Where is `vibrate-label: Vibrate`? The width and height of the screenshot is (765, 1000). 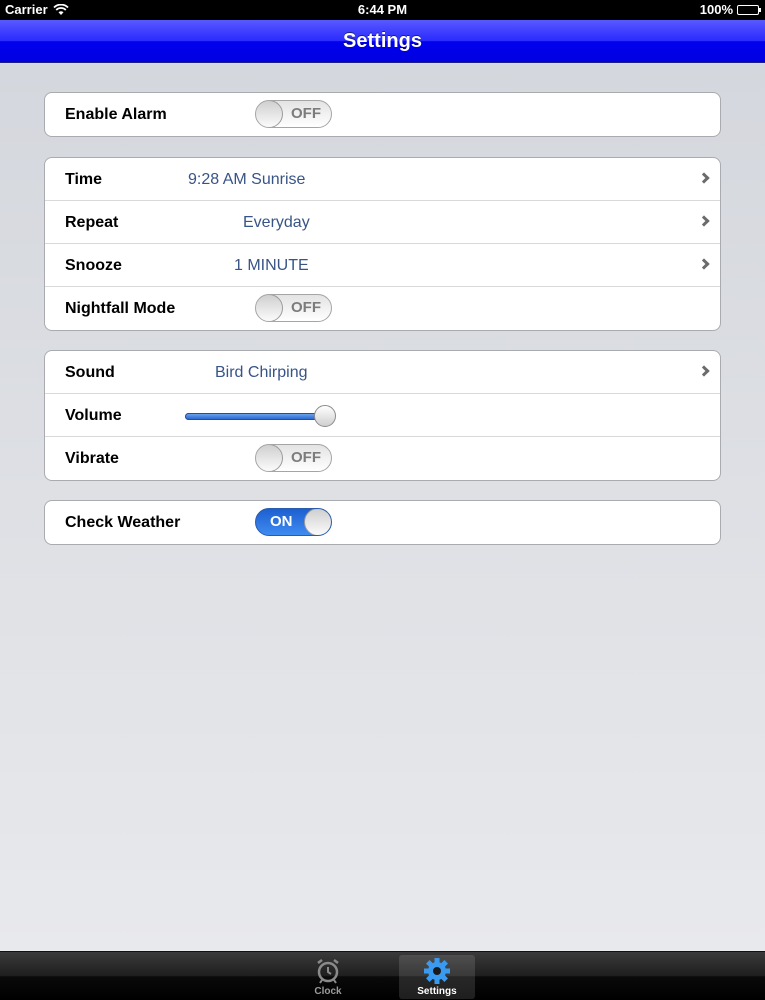
vibrate-label: Vibrate is located at coordinates (92, 458).